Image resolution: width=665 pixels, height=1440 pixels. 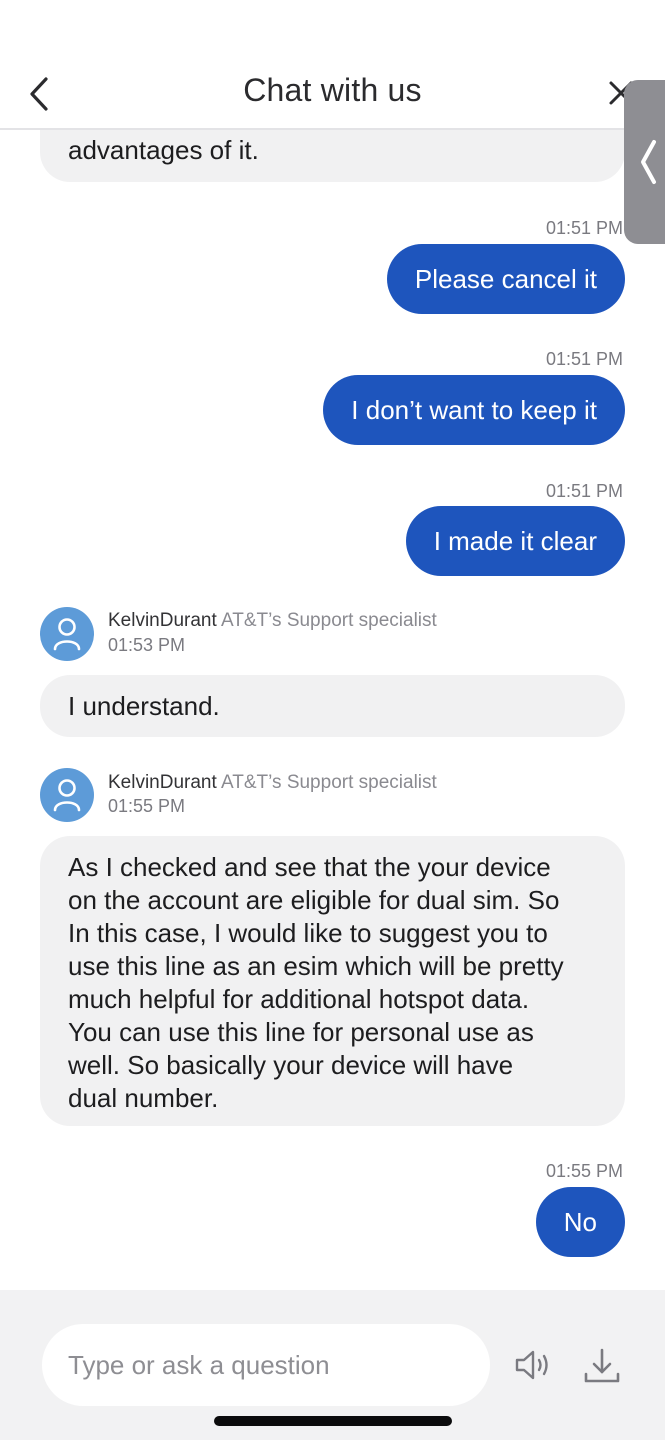 I want to click on message-input, so click(x=266, y=1365).